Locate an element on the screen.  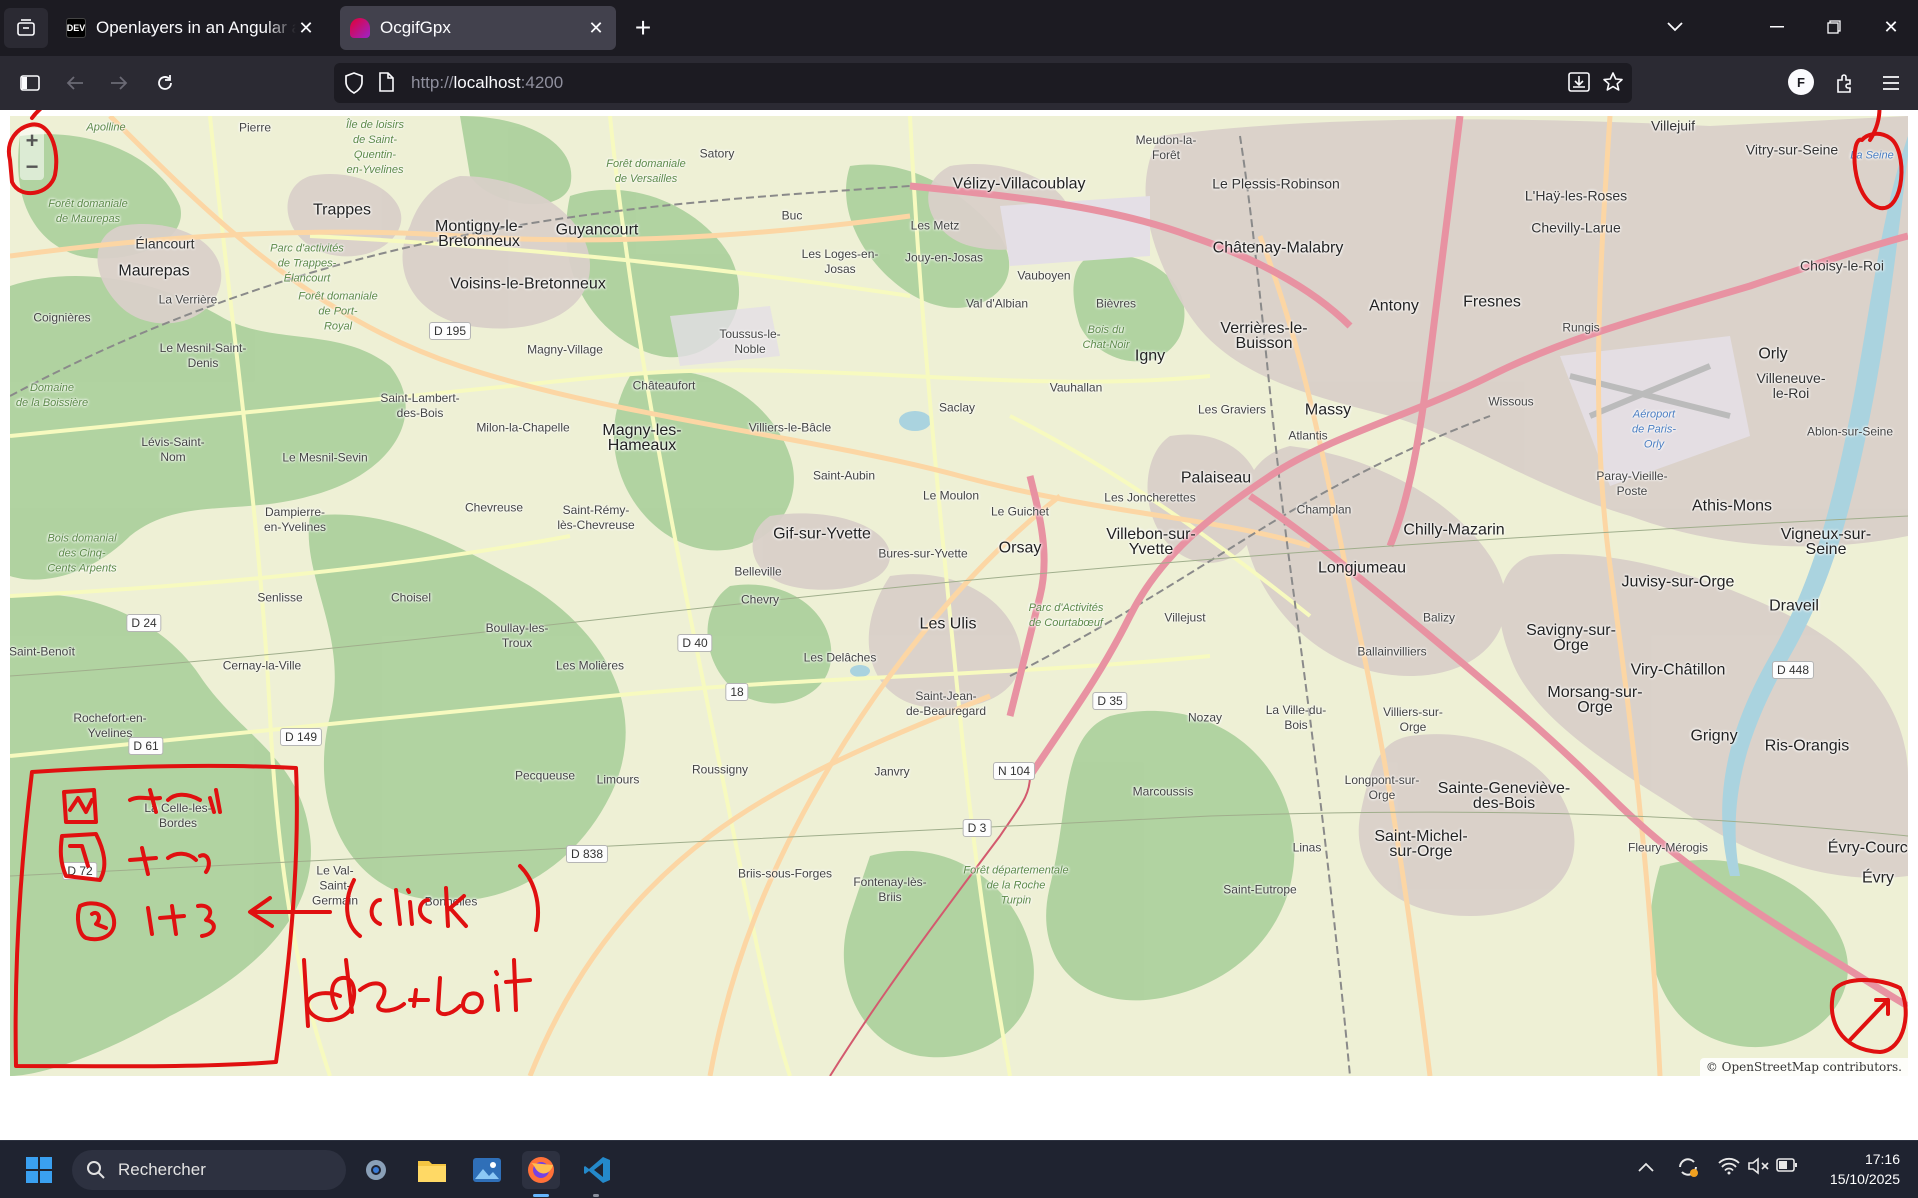
map-place-label: Antony is located at coordinates (1394, 306).